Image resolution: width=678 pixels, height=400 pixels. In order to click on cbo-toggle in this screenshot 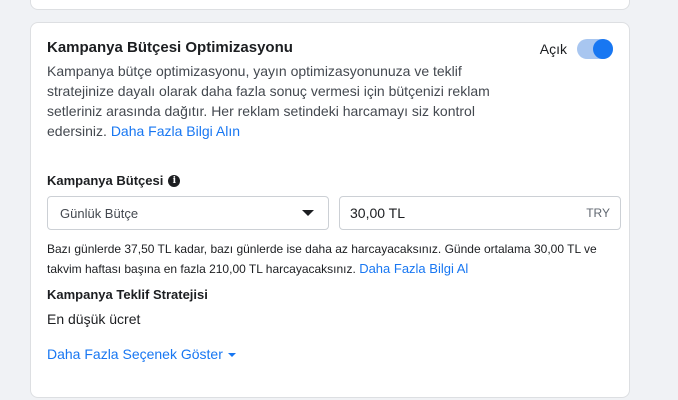, I will do `click(595, 49)`.